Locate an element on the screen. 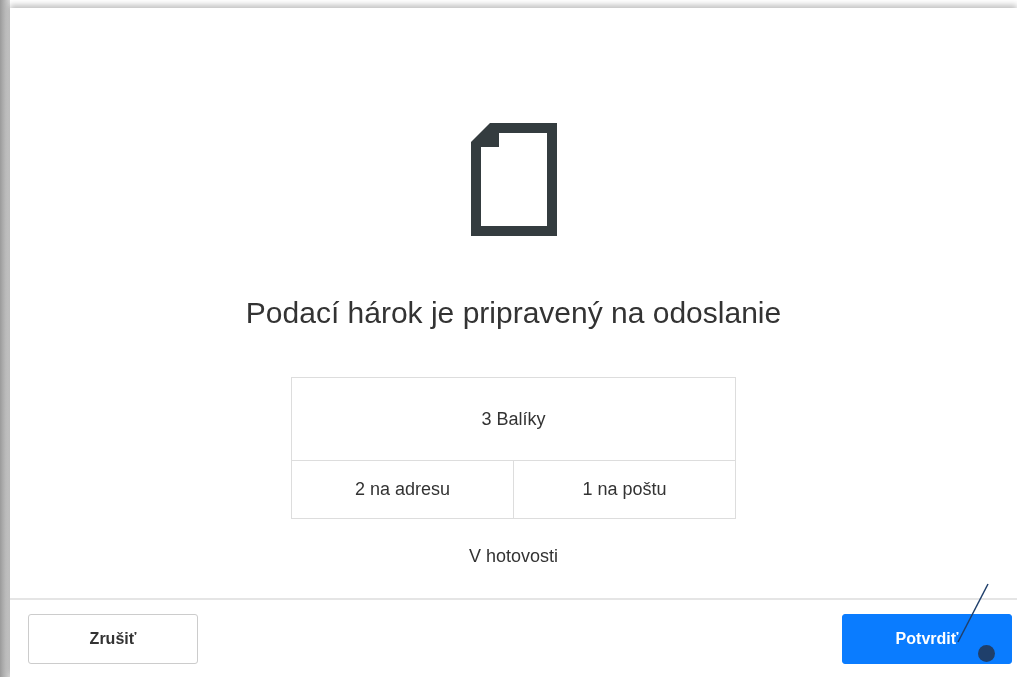  payment-method: V hotovosti is located at coordinates (513, 556).